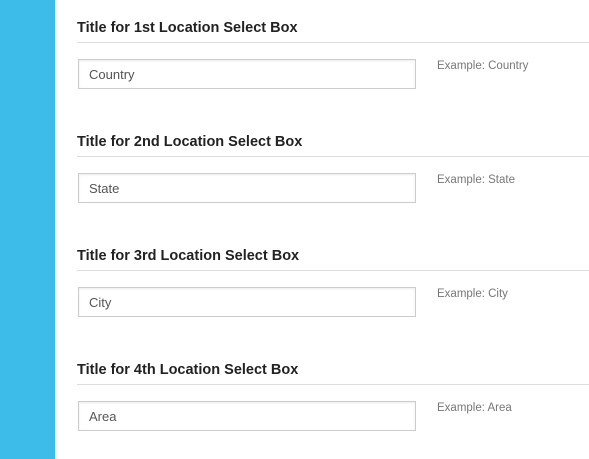 The width and height of the screenshot is (589, 459). I want to click on field-hint: Example: Area, so click(474, 408).